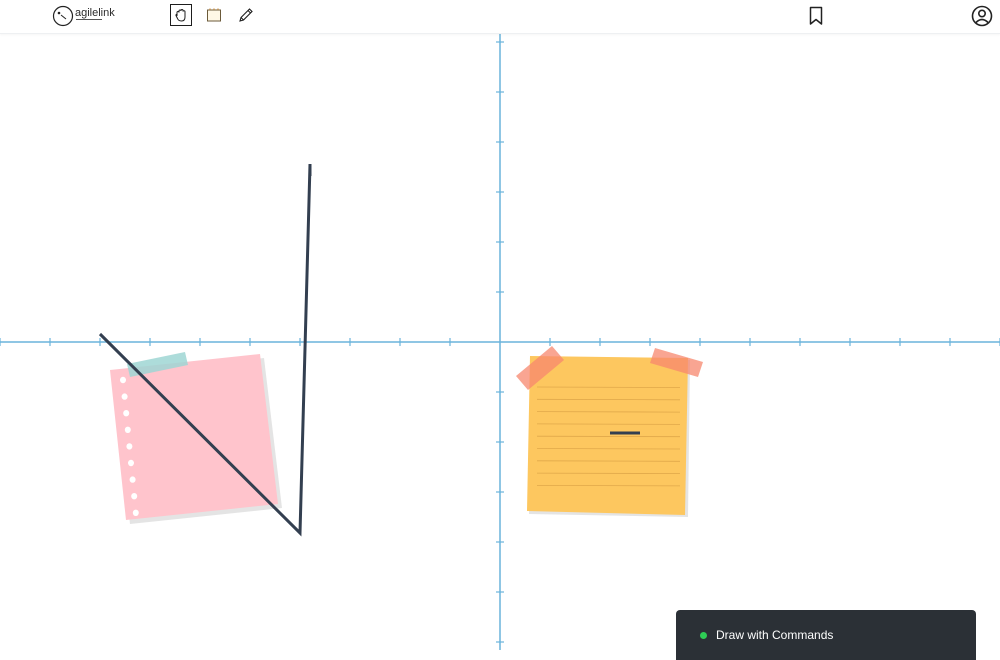 The height and width of the screenshot is (660, 1000). I want to click on bookmark-button, so click(816, 16).